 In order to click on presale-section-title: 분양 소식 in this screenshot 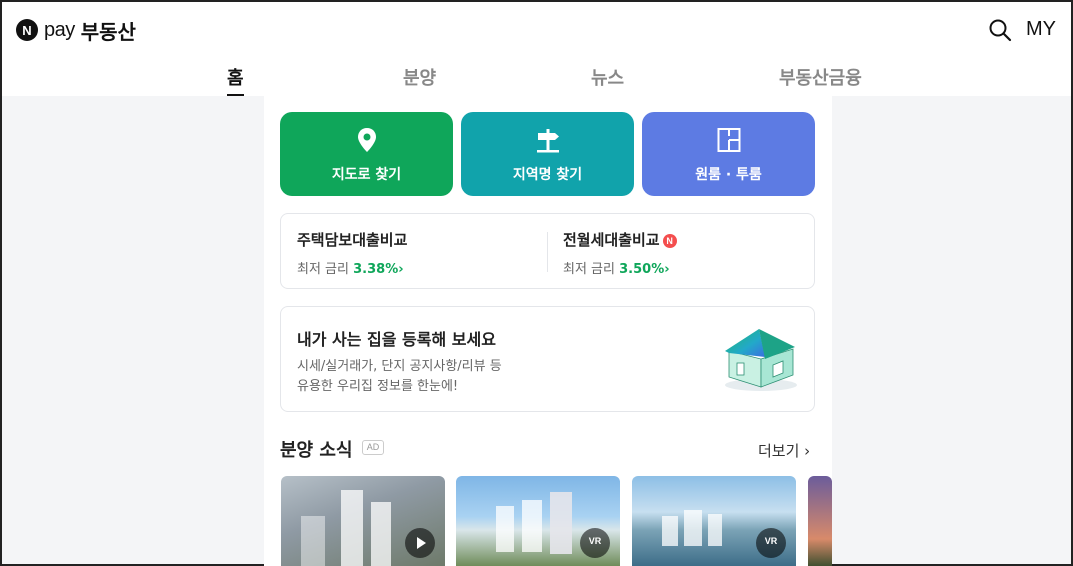, I will do `click(316, 450)`.